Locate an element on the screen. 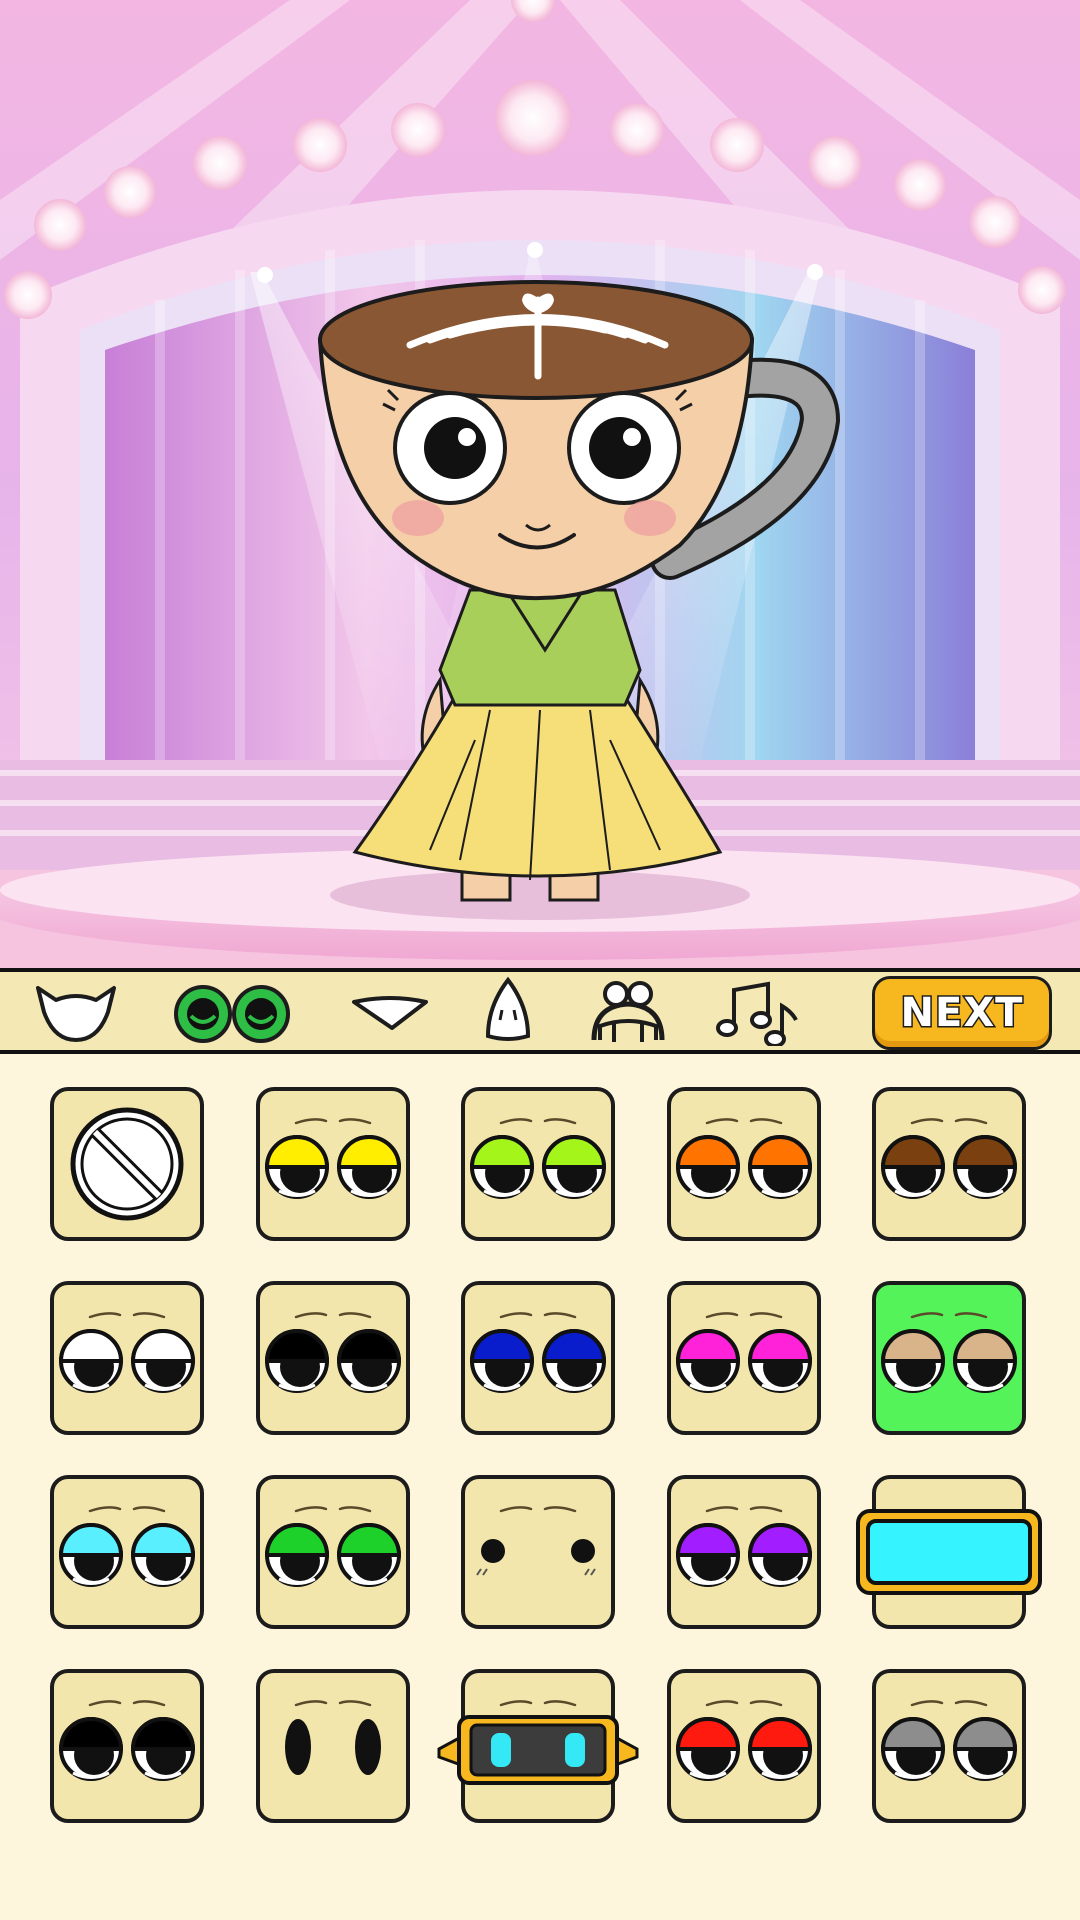 The height and width of the screenshot is (1920, 1080). next-button-label: NEXT is located at coordinates (961, 1013).